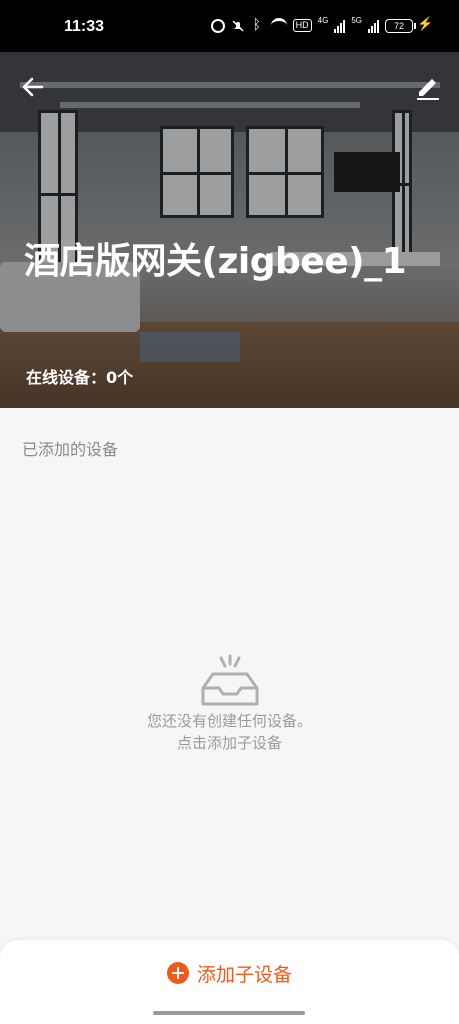  I want to click on status-bar: 11:33 HD 4G 5G 72, so click(229, 26).